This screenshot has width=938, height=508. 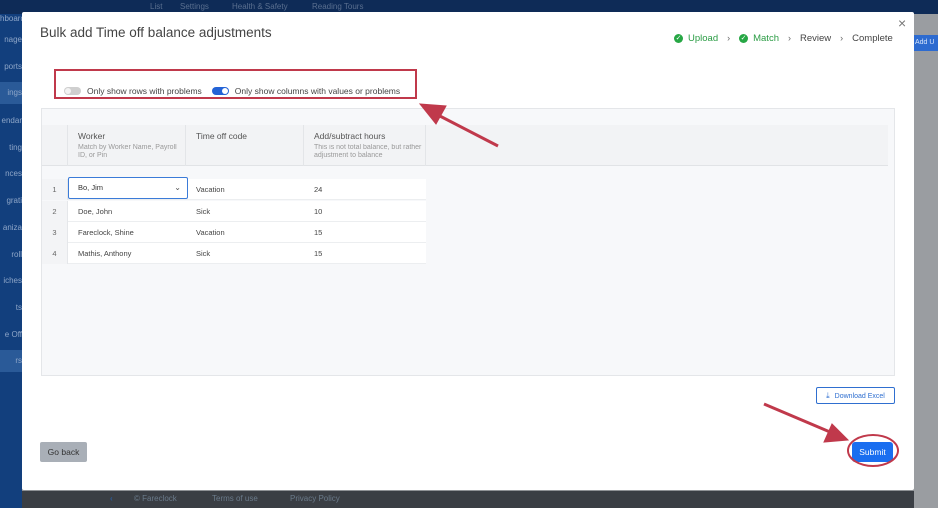 What do you see at coordinates (828, 395) in the screenshot?
I see `download-icon: ⤓` at bounding box center [828, 395].